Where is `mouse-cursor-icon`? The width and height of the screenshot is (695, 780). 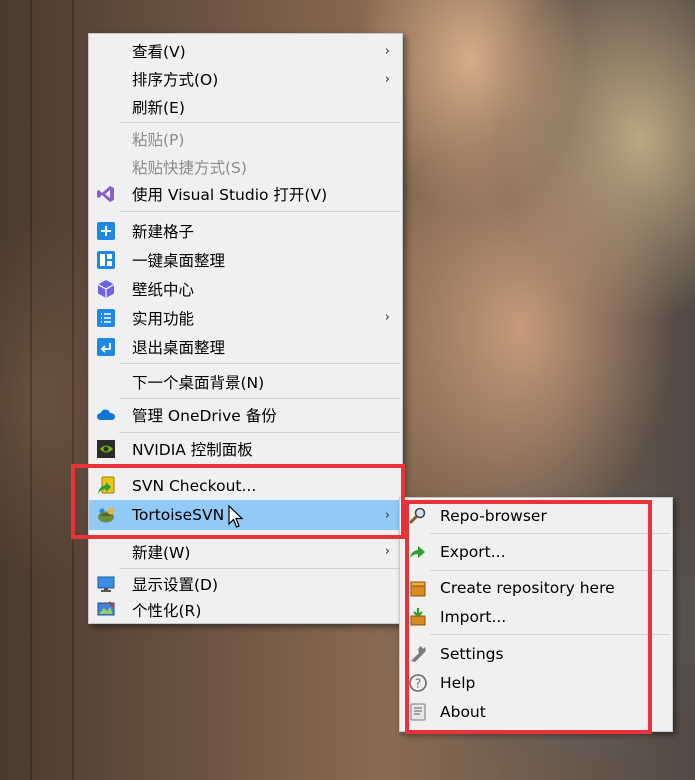
mouse-cursor-icon is located at coordinates (236, 518).